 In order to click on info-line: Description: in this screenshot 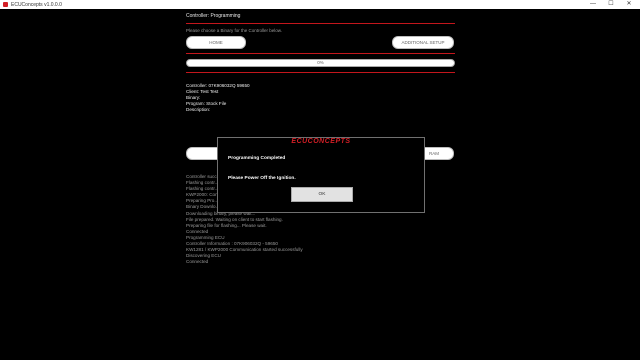, I will do `click(198, 109)`.